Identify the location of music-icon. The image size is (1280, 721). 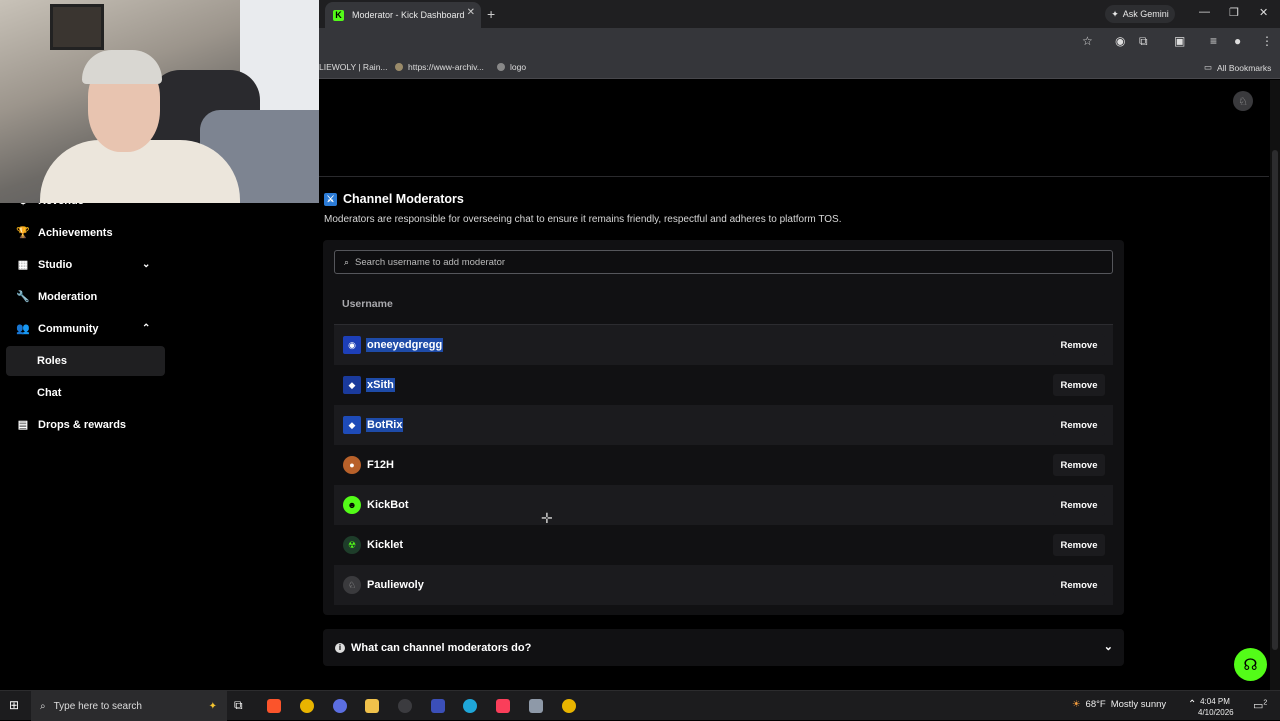
(503, 706).